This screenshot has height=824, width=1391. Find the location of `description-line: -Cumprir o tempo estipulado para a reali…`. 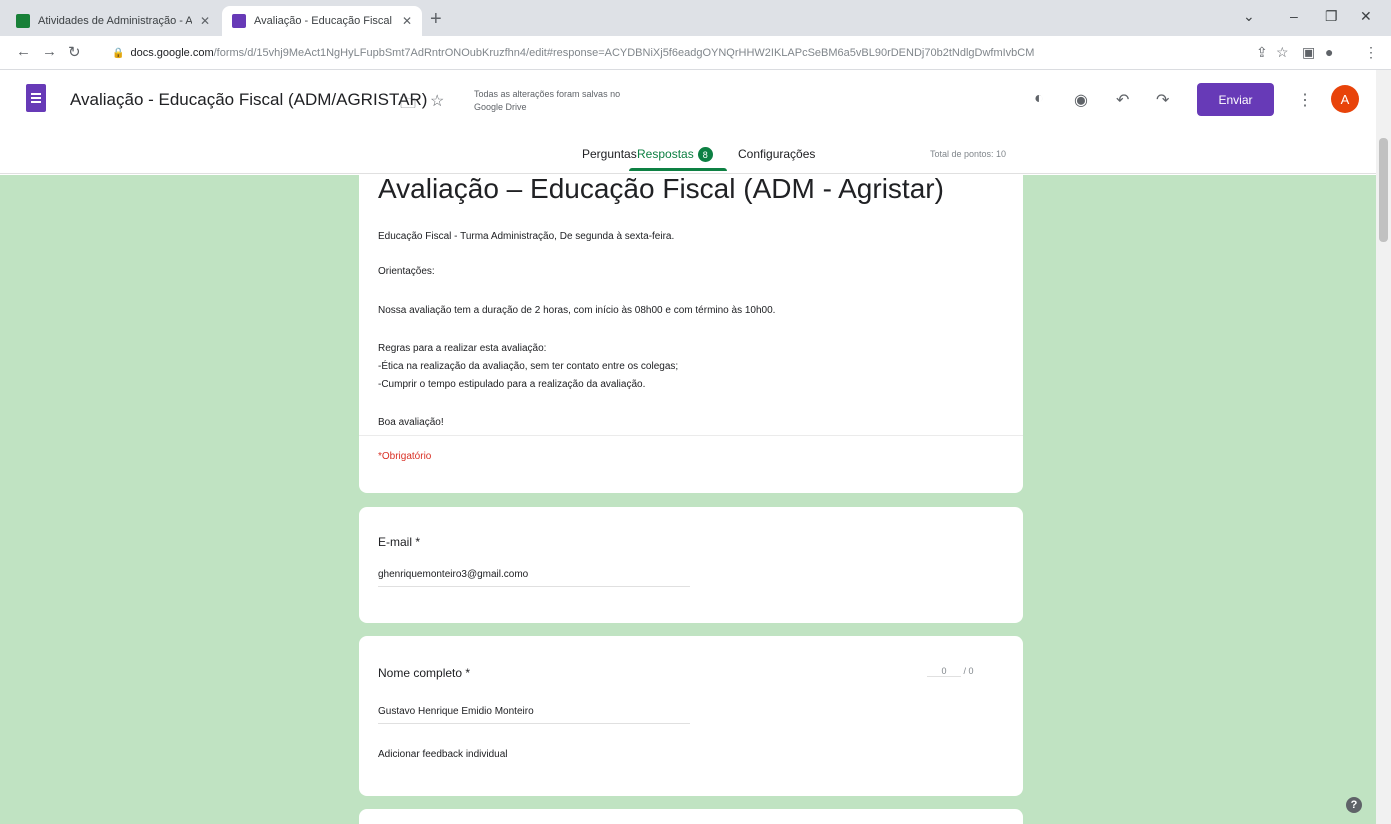

description-line: -Cumprir o tempo estipulado para a reali… is located at coordinates (512, 384).